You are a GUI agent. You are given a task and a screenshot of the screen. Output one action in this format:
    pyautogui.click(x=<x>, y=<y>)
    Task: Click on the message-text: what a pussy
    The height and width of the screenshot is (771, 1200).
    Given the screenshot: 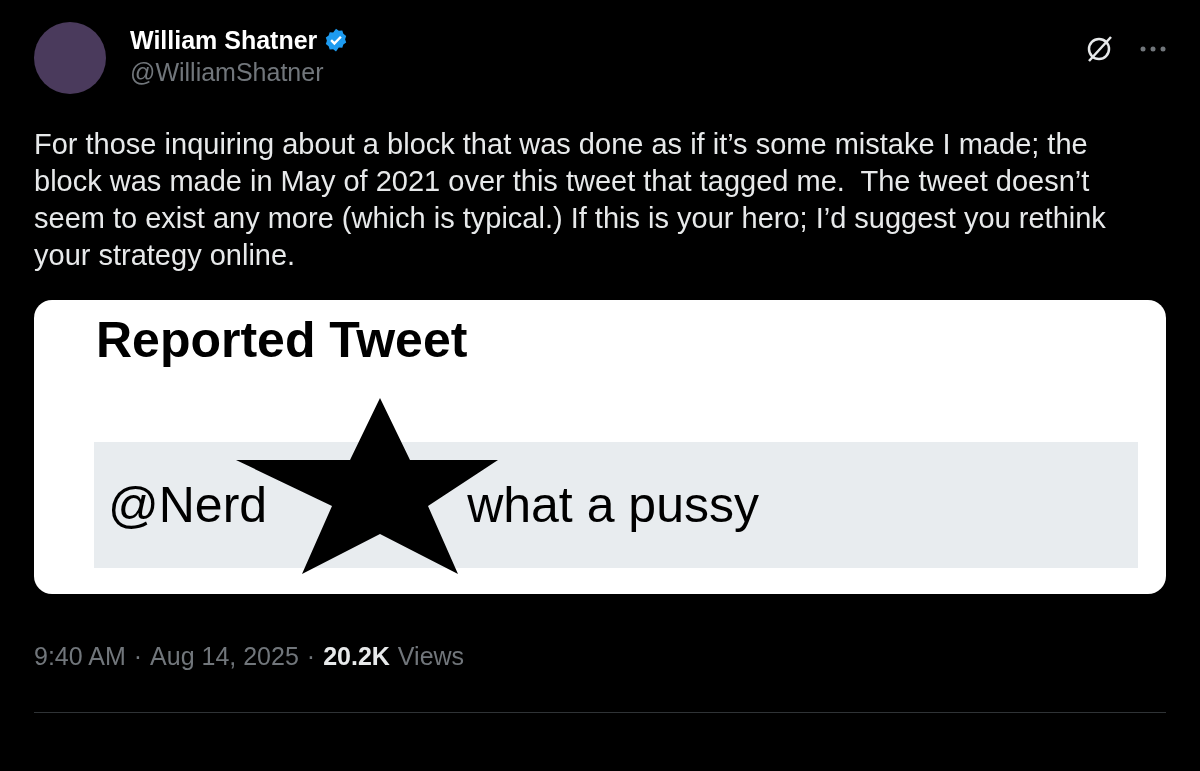 What is the action you would take?
    pyautogui.click(x=613, y=505)
    